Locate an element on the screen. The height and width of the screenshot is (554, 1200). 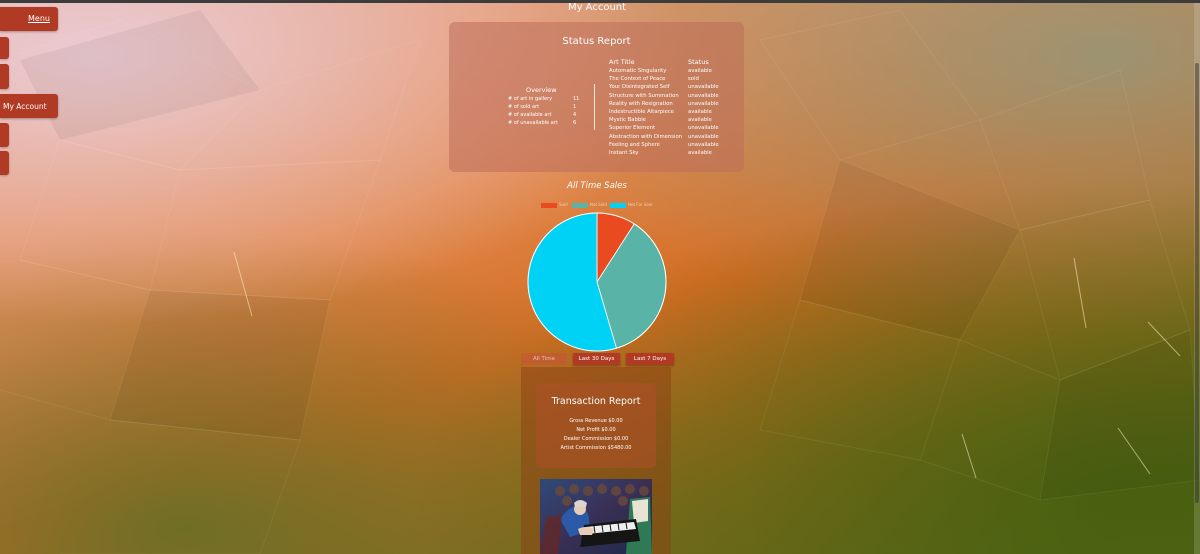
chart-legend-sold: Sold is located at coordinates (554, 206).